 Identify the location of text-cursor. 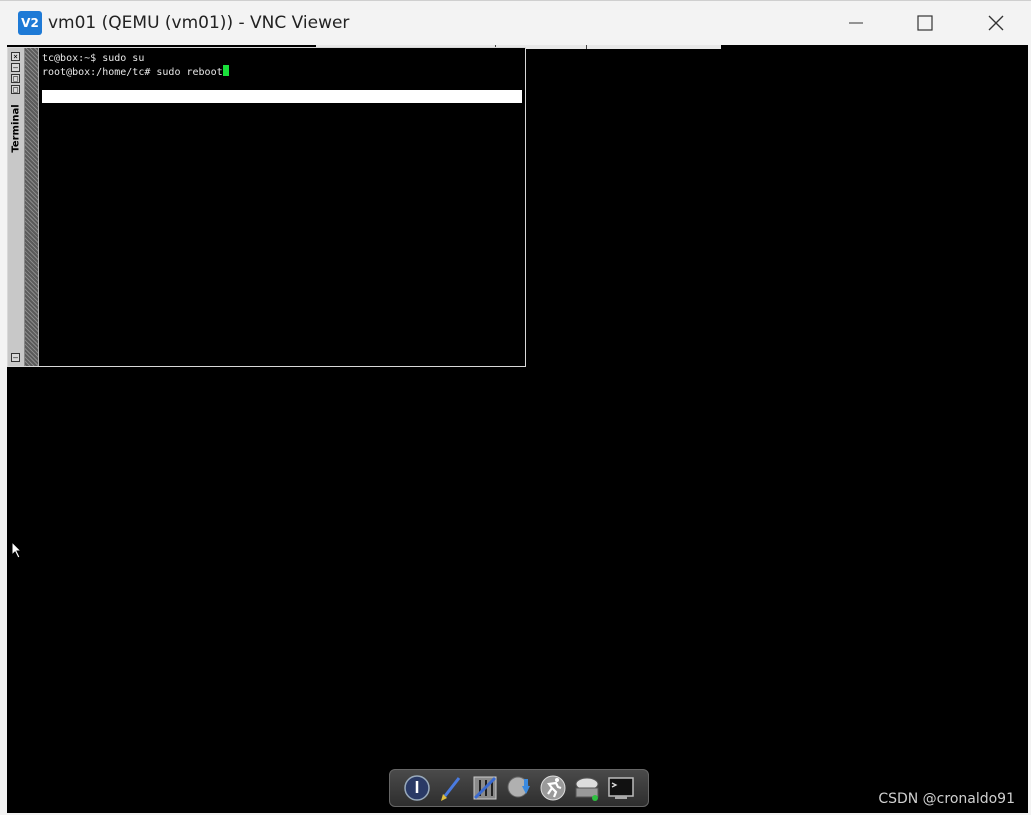
(225, 70).